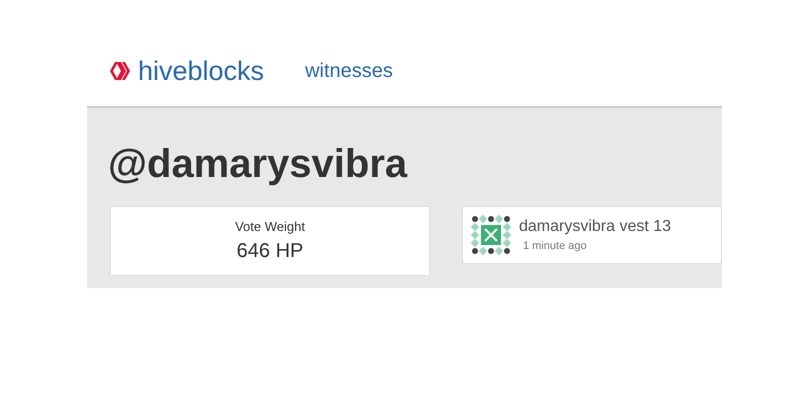  What do you see at coordinates (595, 227) in the screenshot?
I see `activity-text: damarysvibra vest 13` at bounding box center [595, 227].